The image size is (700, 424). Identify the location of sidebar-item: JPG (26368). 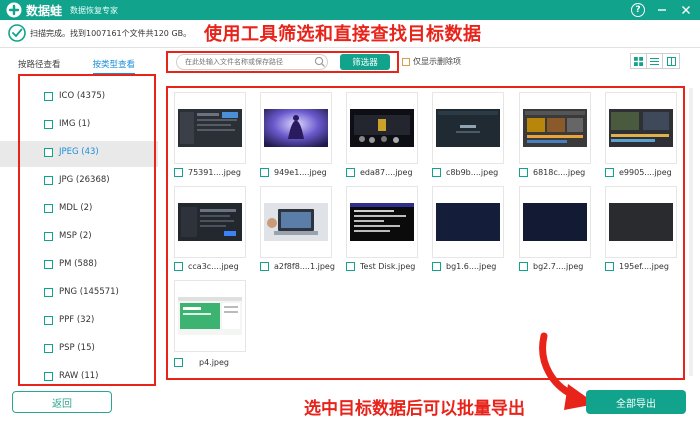
(99, 180).